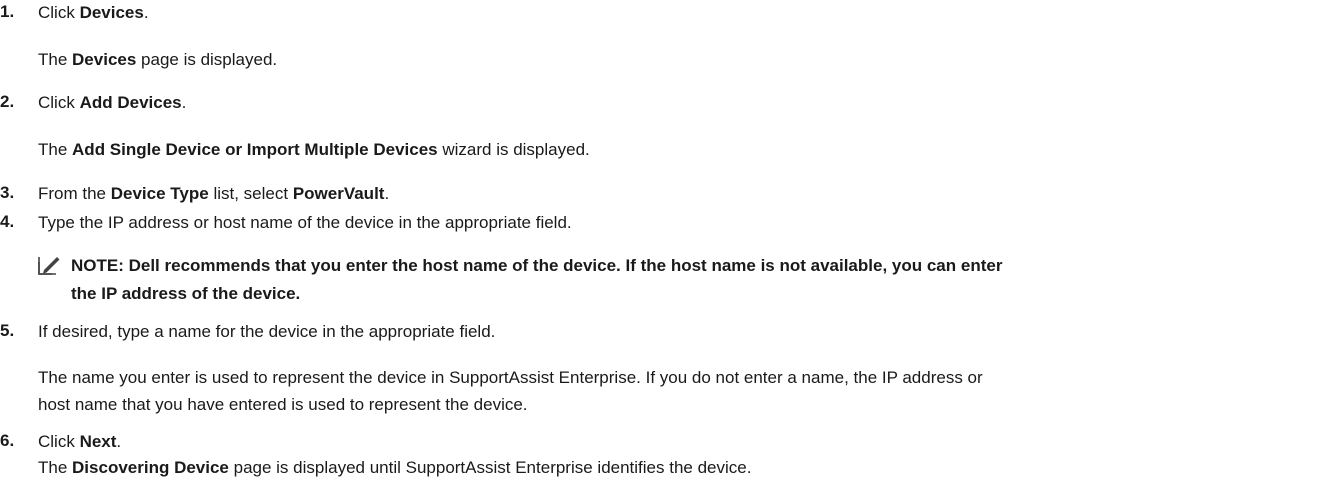 The height and width of the screenshot is (482, 1332). Describe the element at coordinates (7, 192) in the screenshot. I see `step-number: 3.` at that location.